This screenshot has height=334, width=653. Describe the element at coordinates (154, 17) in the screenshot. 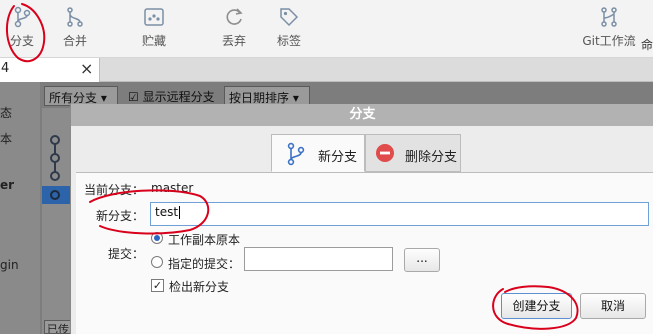

I see `stash-icon` at that location.